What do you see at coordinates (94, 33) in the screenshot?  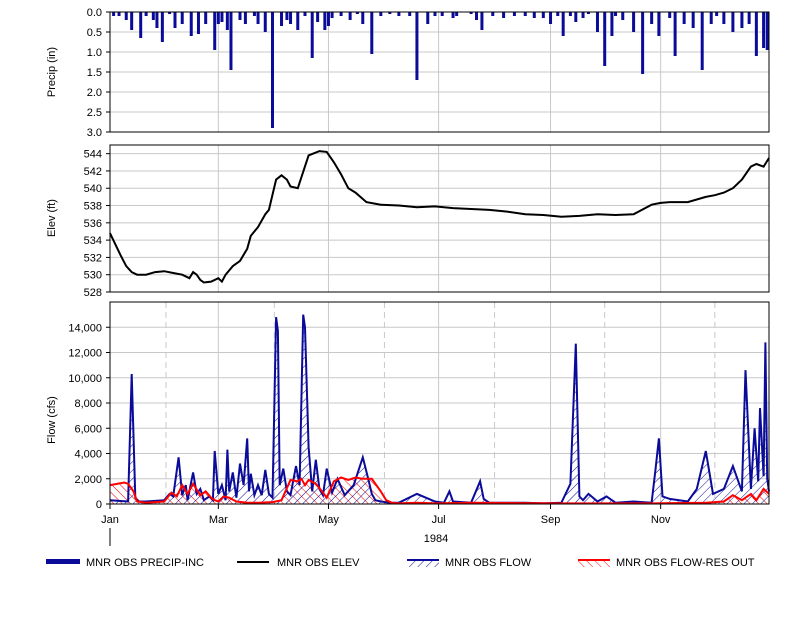 I see `precip-ytick-label-1: 0.5` at bounding box center [94, 33].